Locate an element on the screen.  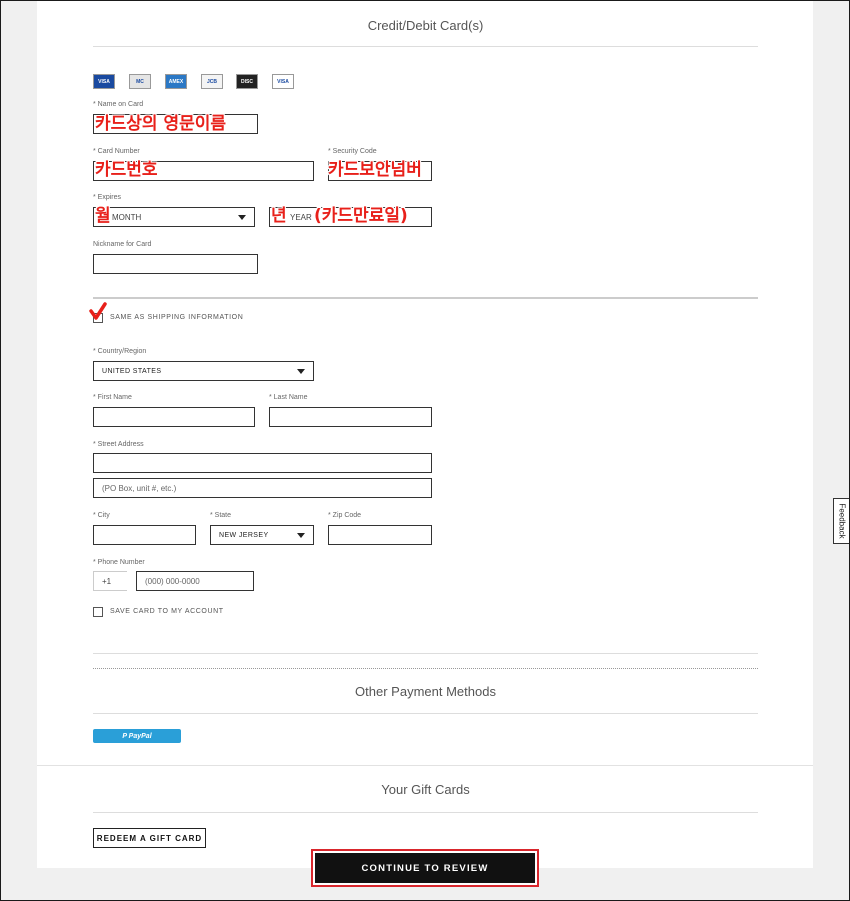
state-select: NEW JERSEY is located at coordinates (262, 535).